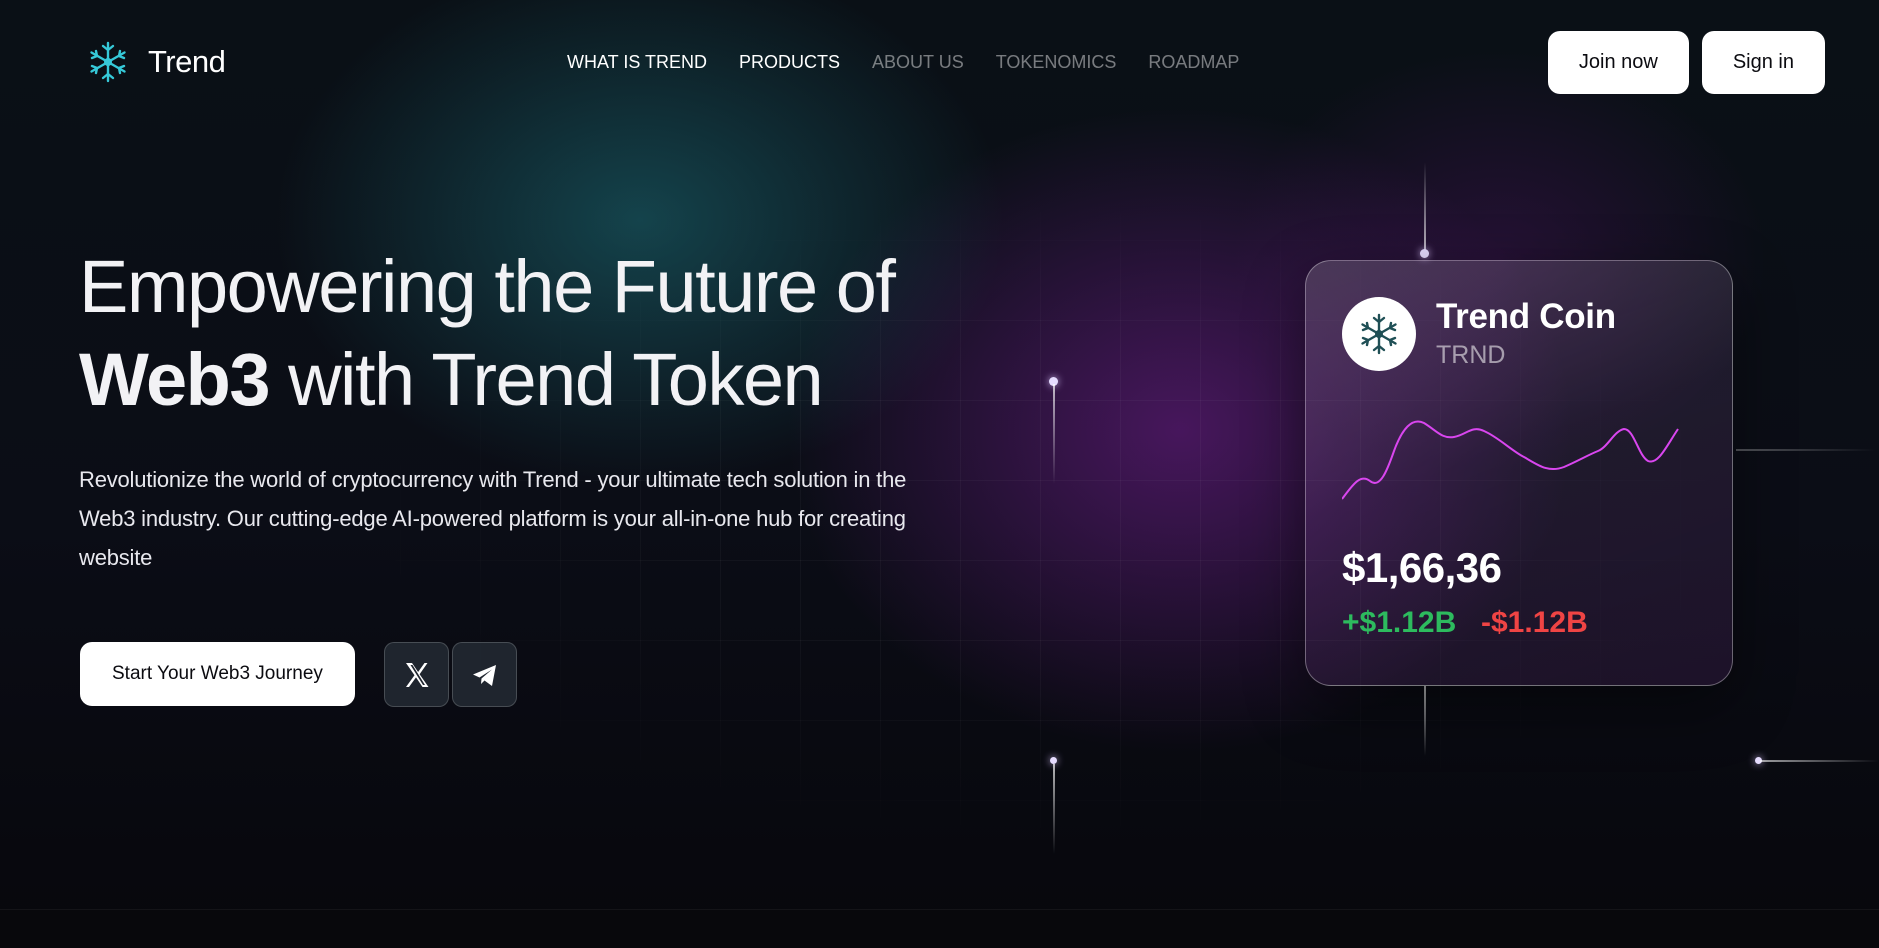  What do you see at coordinates (918, 62) in the screenshot?
I see `nav-item-about-us: ABOUT US` at bounding box center [918, 62].